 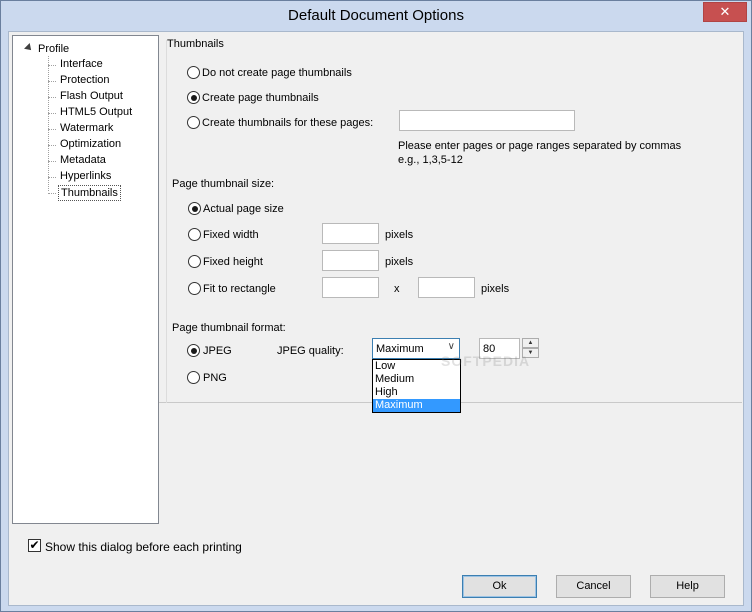 What do you see at coordinates (193, 97) in the screenshot?
I see `radio-create-thumbnails` at bounding box center [193, 97].